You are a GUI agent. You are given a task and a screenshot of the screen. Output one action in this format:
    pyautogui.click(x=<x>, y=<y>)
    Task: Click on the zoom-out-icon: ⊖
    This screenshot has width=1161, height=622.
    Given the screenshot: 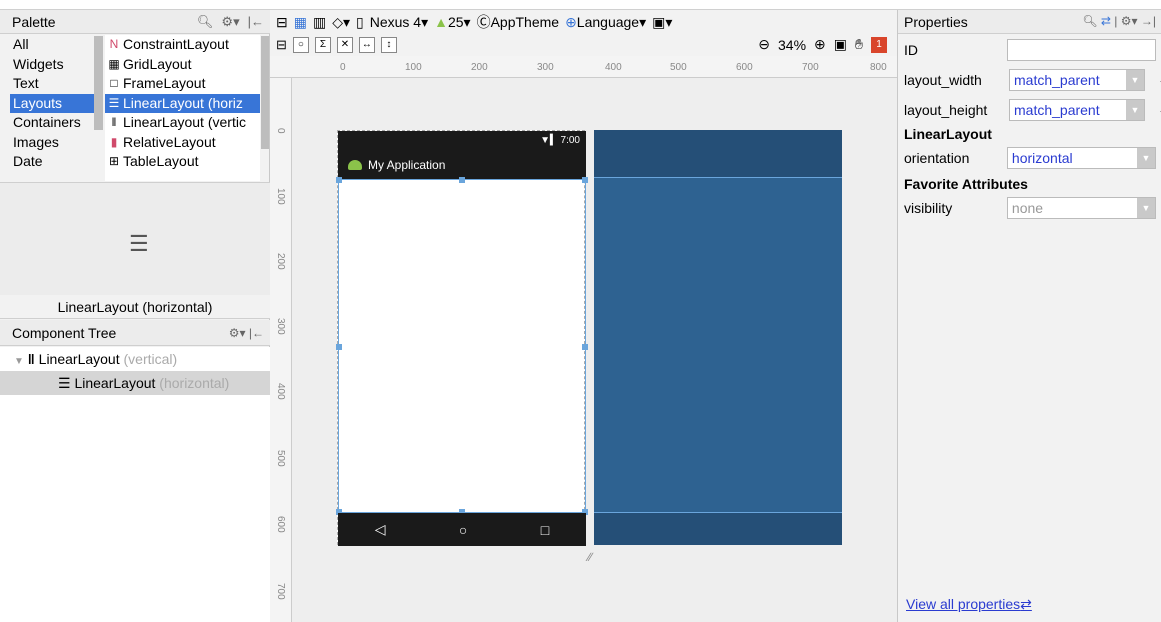 What is the action you would take?
    pyautogui.click(x=764, y=44)
    